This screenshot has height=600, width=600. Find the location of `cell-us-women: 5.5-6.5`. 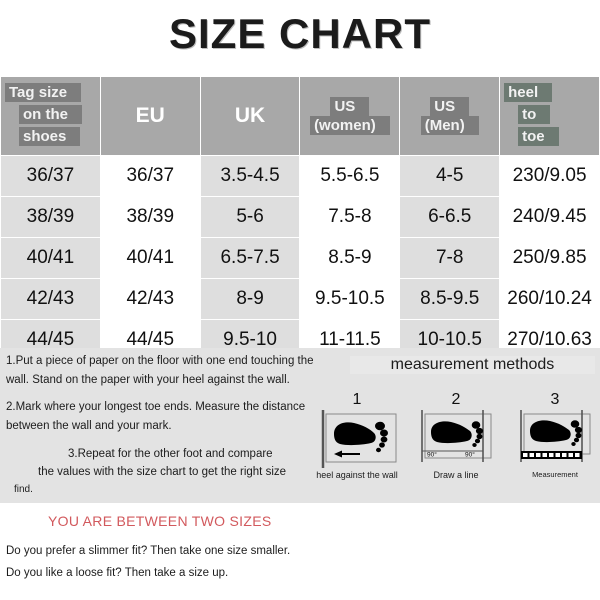

cell-us-women: 5.5-6.5 is located at coordinates (350, 176).